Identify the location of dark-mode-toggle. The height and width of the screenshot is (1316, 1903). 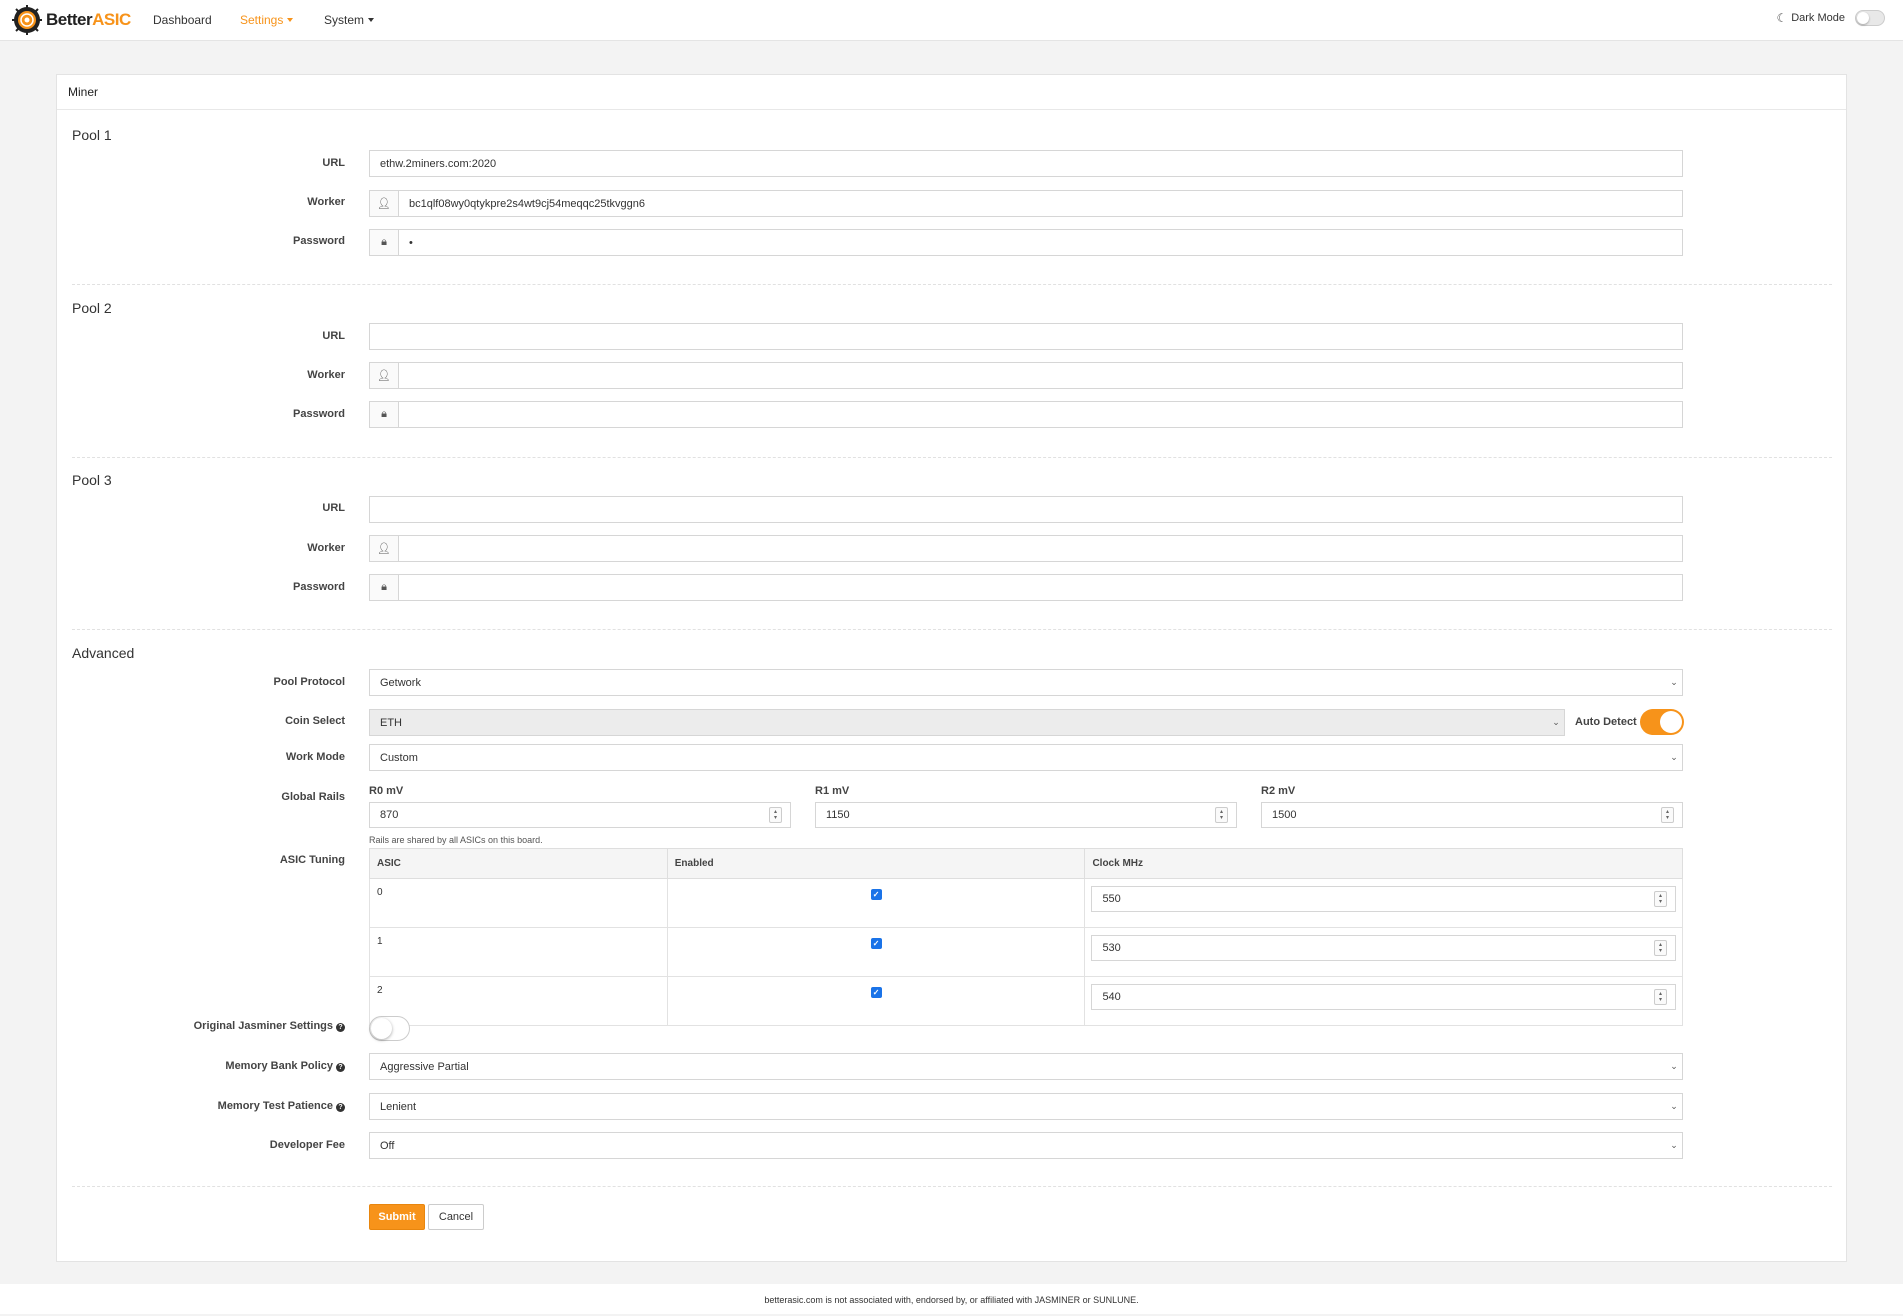
(1870, 18).